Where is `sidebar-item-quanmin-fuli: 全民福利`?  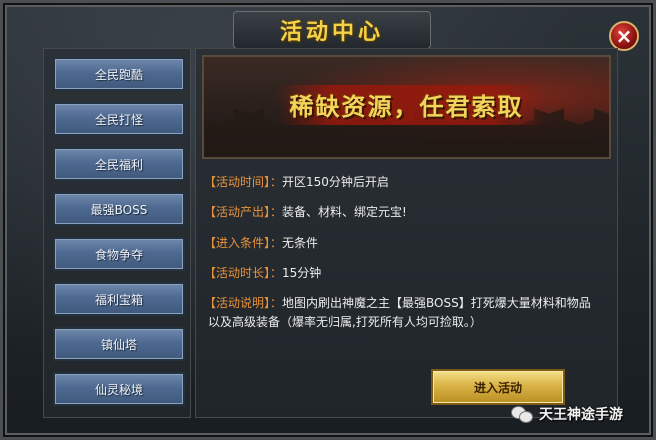
sidebar-item-quanmin-fuli: 全民福利 is located at coordinates (119, 164).